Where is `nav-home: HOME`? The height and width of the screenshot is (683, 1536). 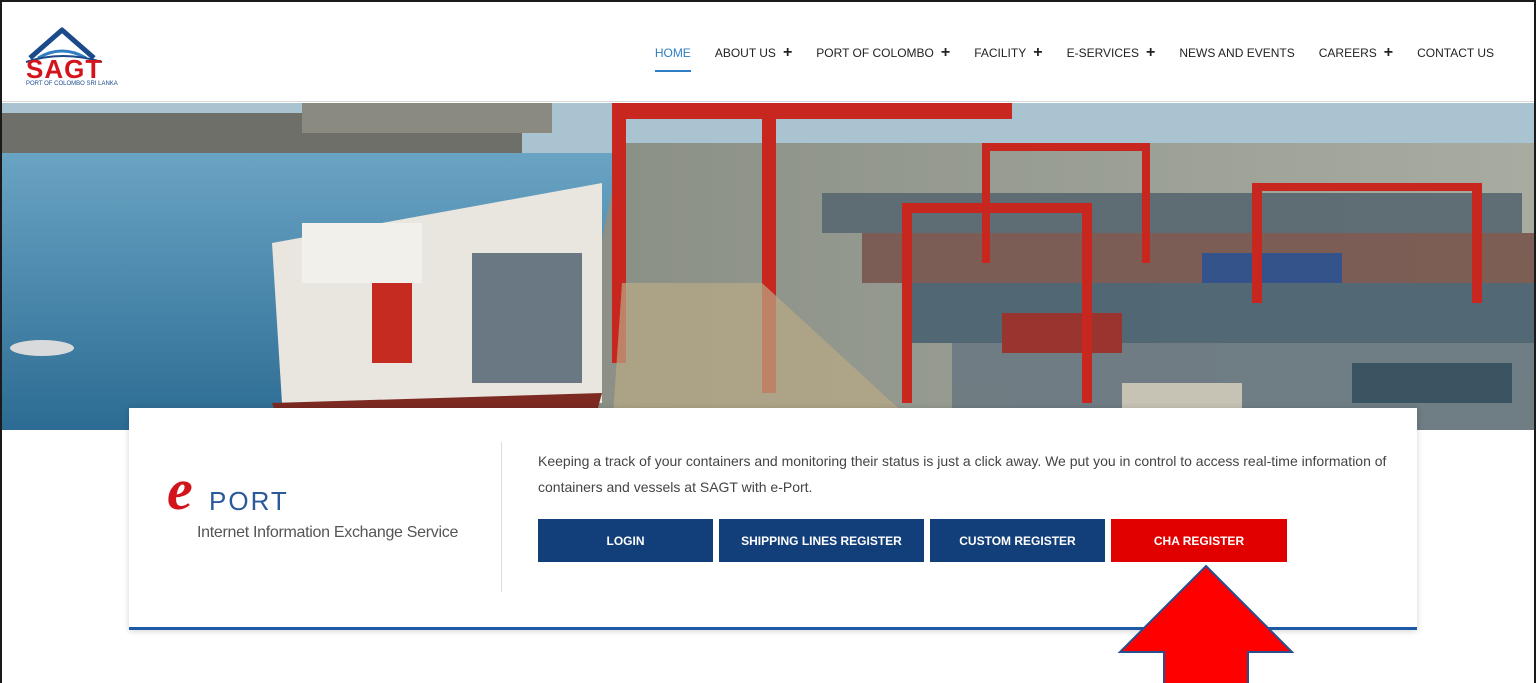 nav-home: HOME is located at coordinates (672, 59).